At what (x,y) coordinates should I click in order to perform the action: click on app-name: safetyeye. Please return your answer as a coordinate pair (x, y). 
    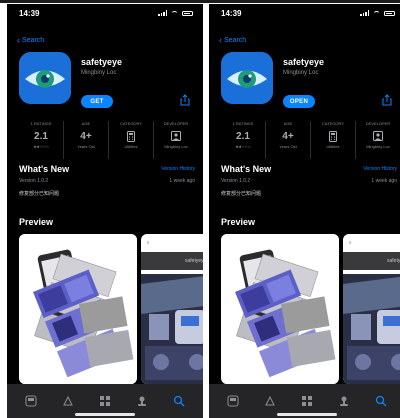
    Looking at the image, I should click on (102, 62).